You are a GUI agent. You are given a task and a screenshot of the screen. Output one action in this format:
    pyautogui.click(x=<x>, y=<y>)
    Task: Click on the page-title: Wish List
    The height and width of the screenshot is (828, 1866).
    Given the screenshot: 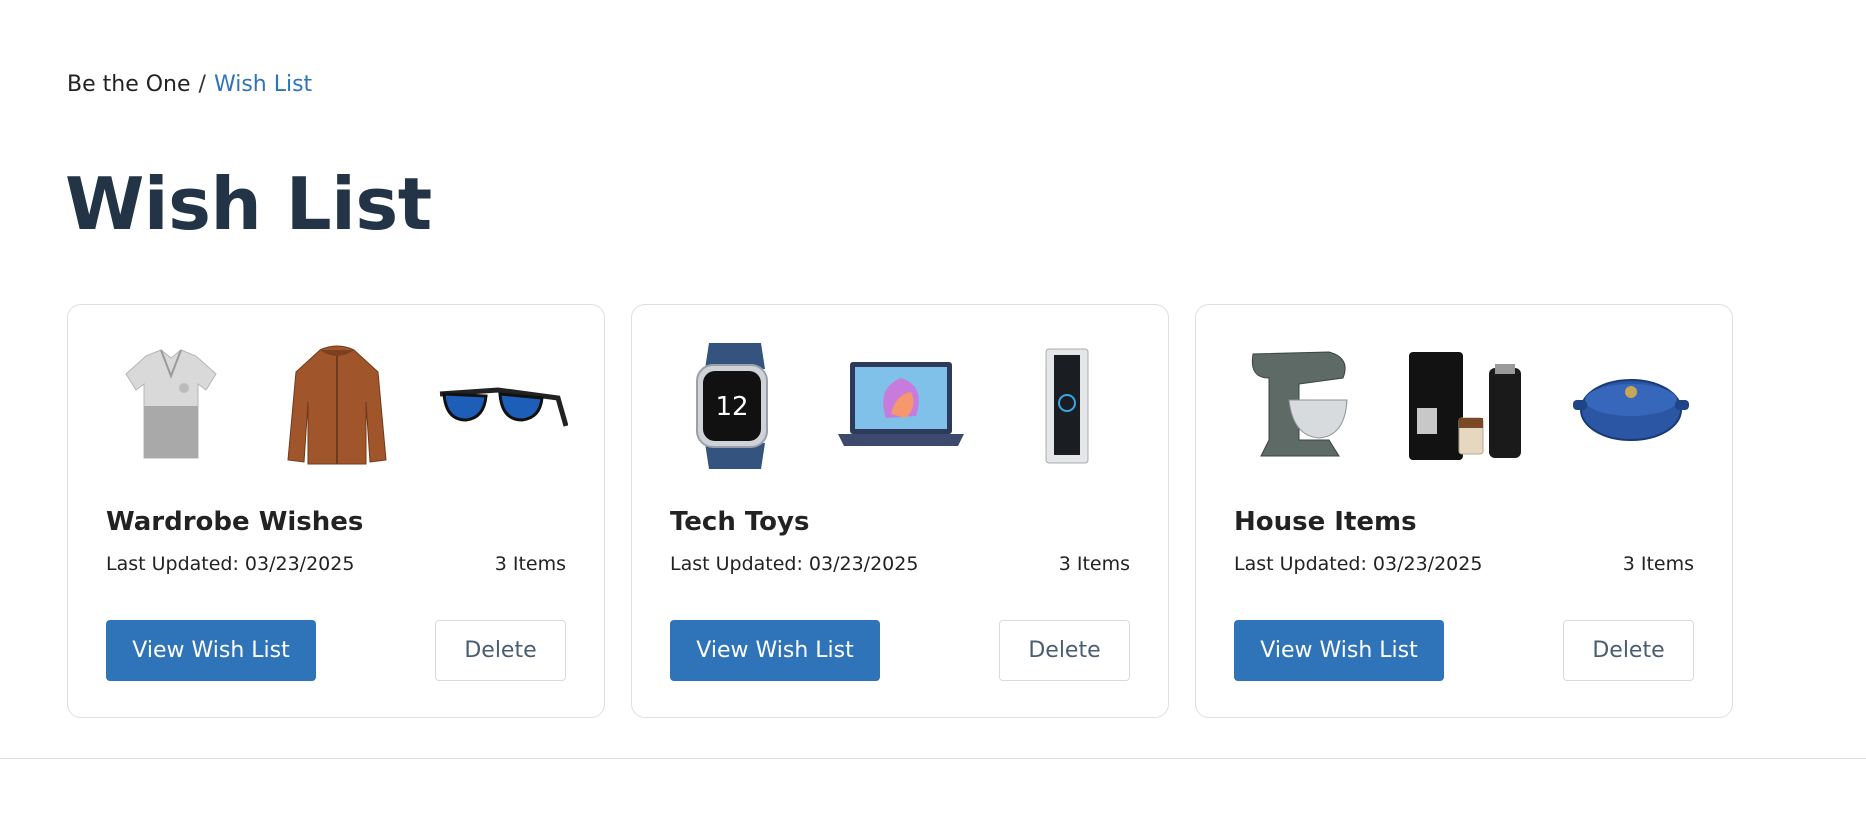 What is the action you would take?
    pyautogui.click(x=248, y=204)
    